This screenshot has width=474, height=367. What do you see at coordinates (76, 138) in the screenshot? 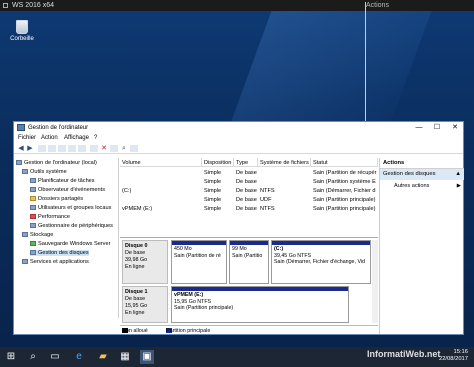
I see `menu-affichage: Affichage` at bounding box center [76, 138].